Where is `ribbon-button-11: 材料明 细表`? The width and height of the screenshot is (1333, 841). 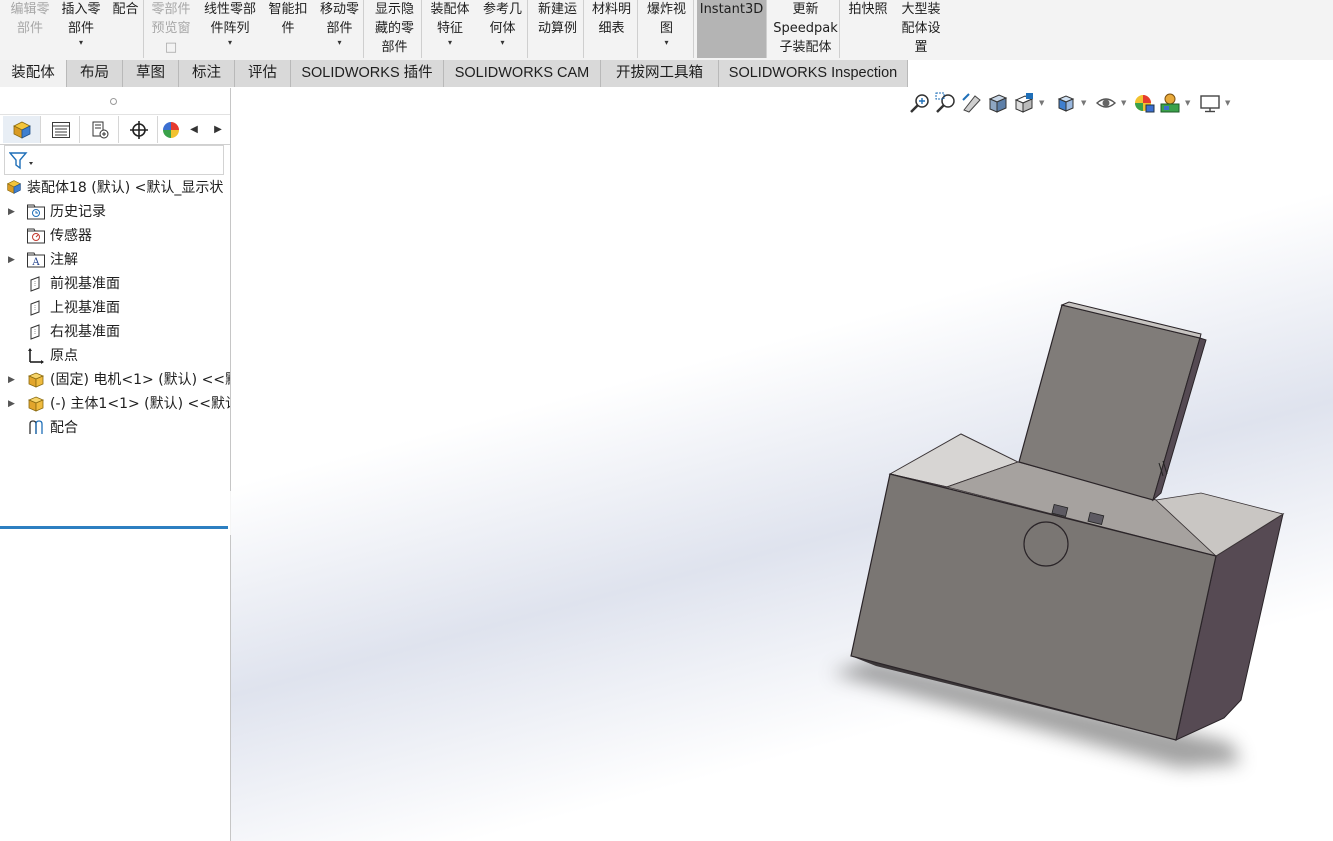 ribbon-button-11: 材料明 细表 is located at coordinates (612, 29).